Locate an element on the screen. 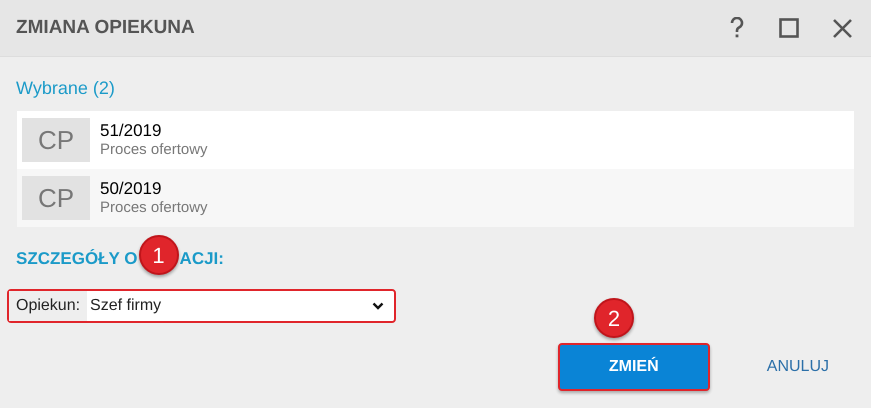 The height and width of the screenshot is (408, 871). owner-select: Opiekun: Szef firmy is located at coordinates (201, 306).